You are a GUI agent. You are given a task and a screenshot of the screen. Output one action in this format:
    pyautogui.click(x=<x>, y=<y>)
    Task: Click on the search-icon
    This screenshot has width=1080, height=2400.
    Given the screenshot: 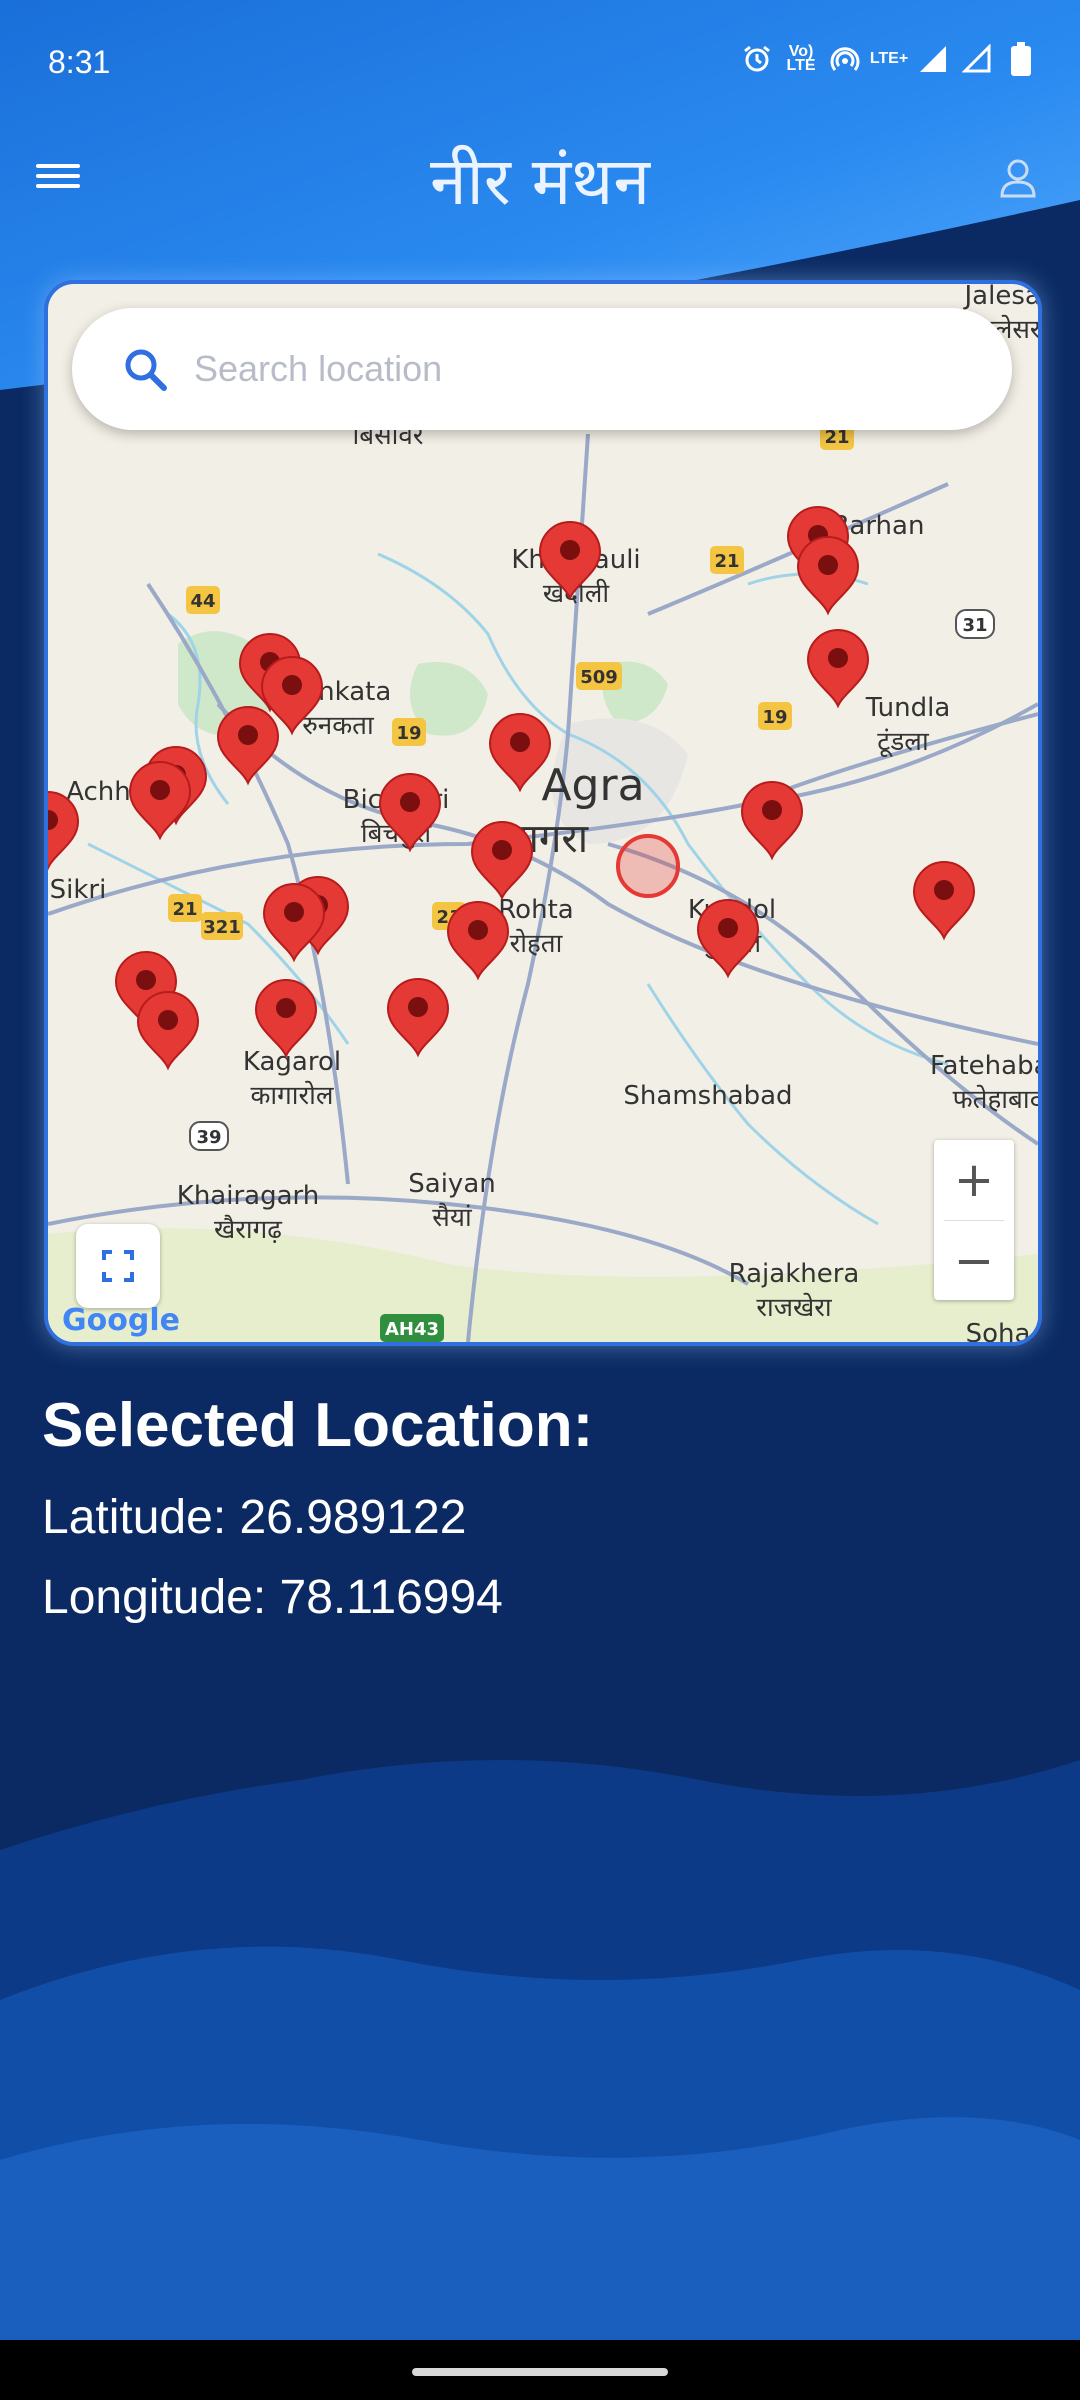 What is the action you would take?
    pyautogui.click(x=146, y=370)
    